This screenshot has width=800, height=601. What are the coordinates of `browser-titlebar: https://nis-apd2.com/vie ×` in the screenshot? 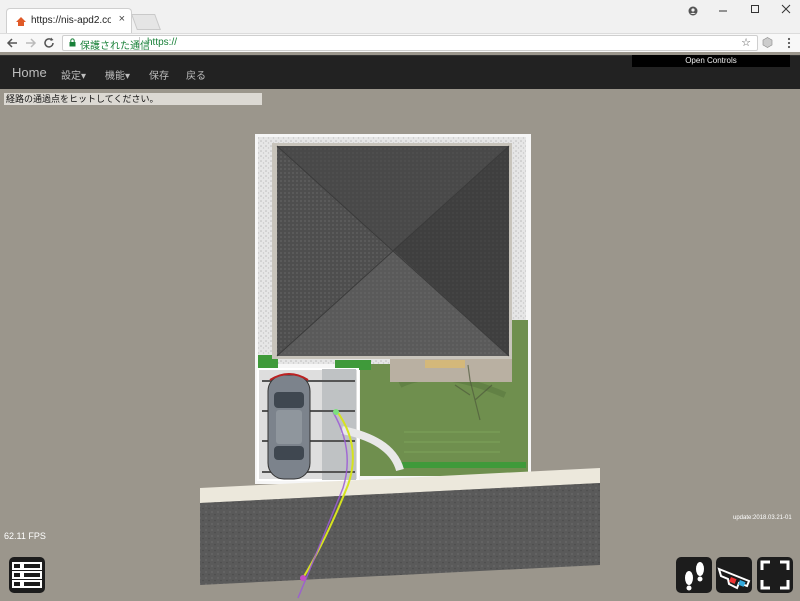 It's located at (400, 17).